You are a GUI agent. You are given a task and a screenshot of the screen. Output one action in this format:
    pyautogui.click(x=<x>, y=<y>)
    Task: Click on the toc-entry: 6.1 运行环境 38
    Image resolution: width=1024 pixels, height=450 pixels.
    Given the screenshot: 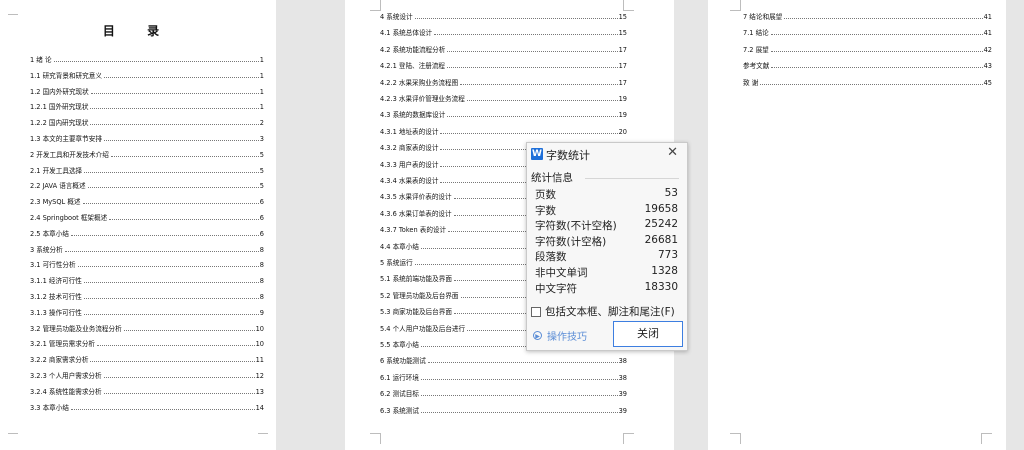 What is the action you would take?
    pyautogui.click(x=503, y=377)
    